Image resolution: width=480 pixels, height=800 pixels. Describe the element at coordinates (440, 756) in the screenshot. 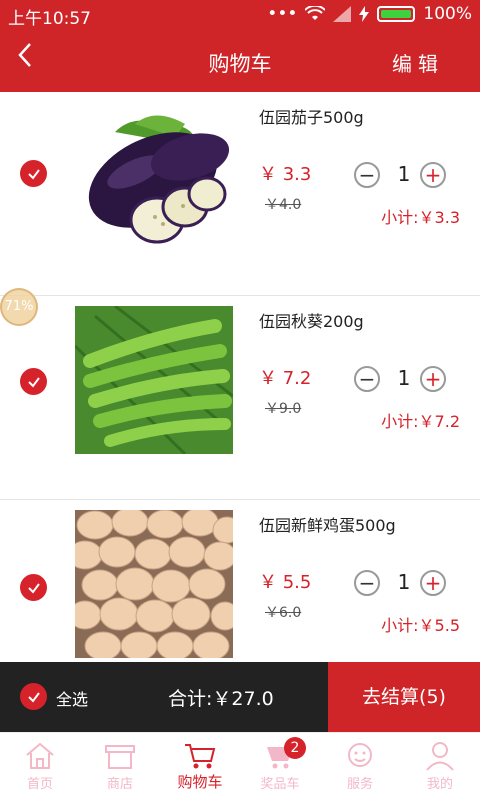

I see `user-icon` at that location.